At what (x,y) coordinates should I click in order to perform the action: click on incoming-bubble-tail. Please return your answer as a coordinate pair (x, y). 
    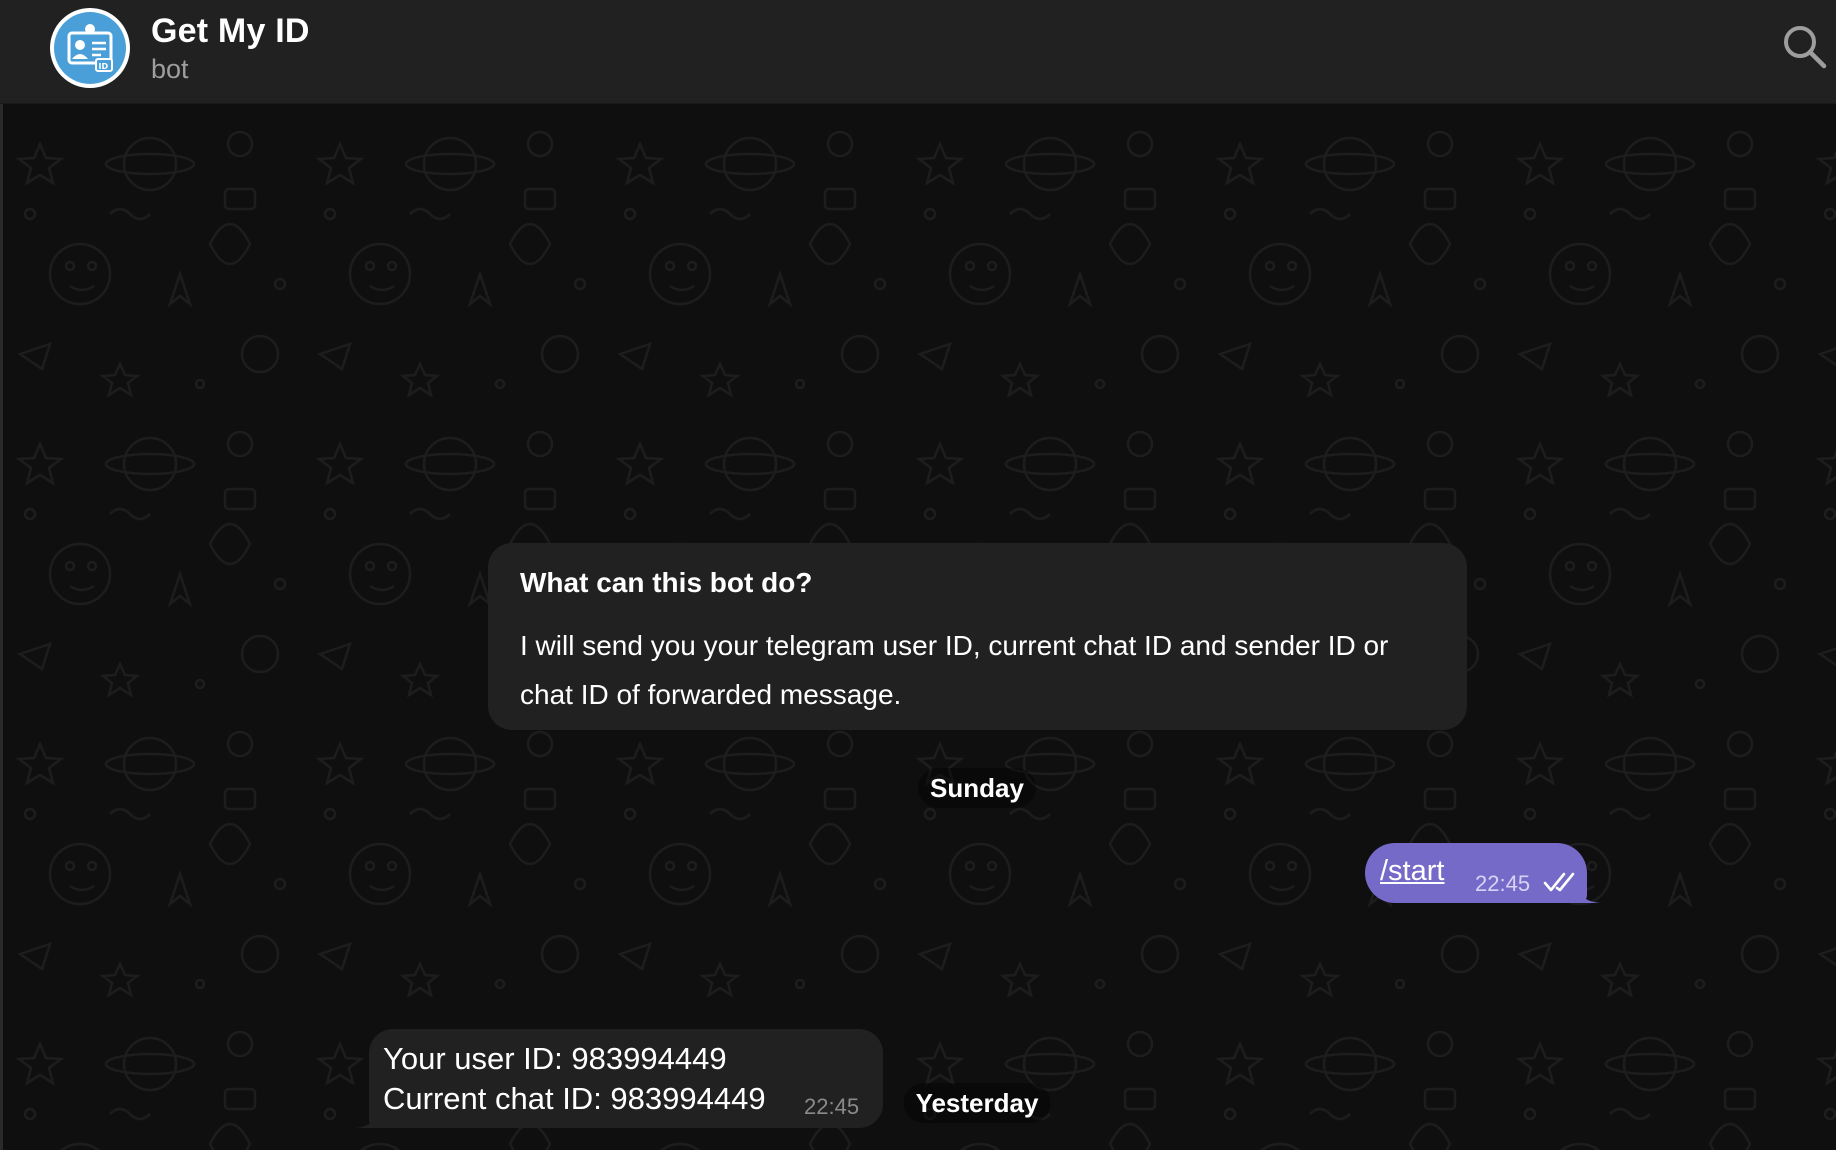
    Looking at the image, I should click on (367, 1118).